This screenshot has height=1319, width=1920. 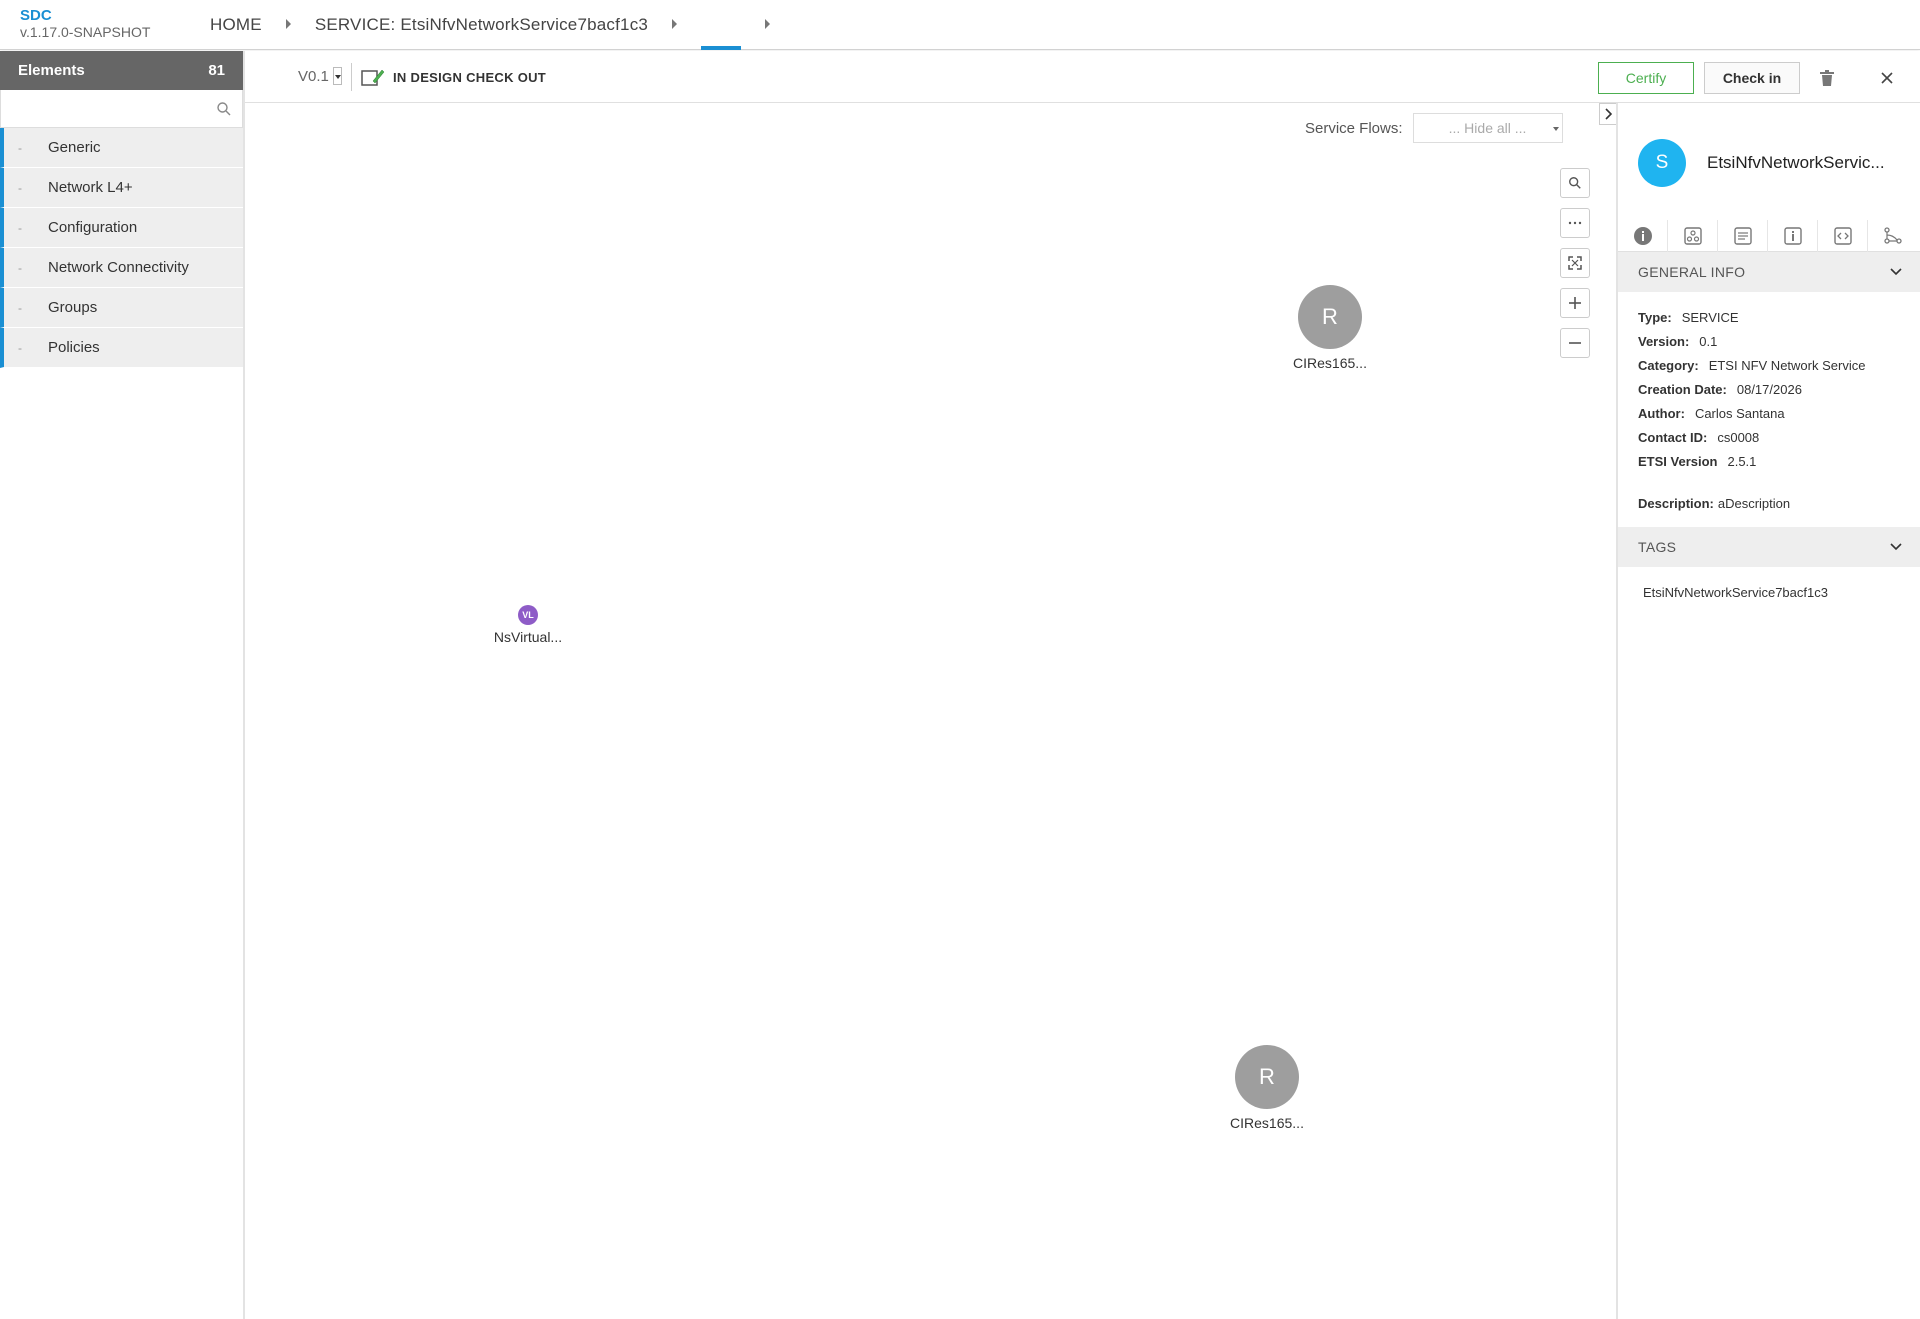 I want to click on sidebar-item-label: Network L4+, so click(x=90, y=187).